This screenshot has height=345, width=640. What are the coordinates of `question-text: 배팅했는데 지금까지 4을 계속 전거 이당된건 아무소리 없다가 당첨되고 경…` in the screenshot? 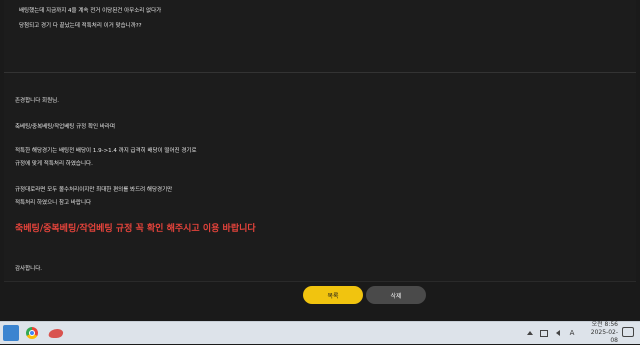 It's located at (90, 19).